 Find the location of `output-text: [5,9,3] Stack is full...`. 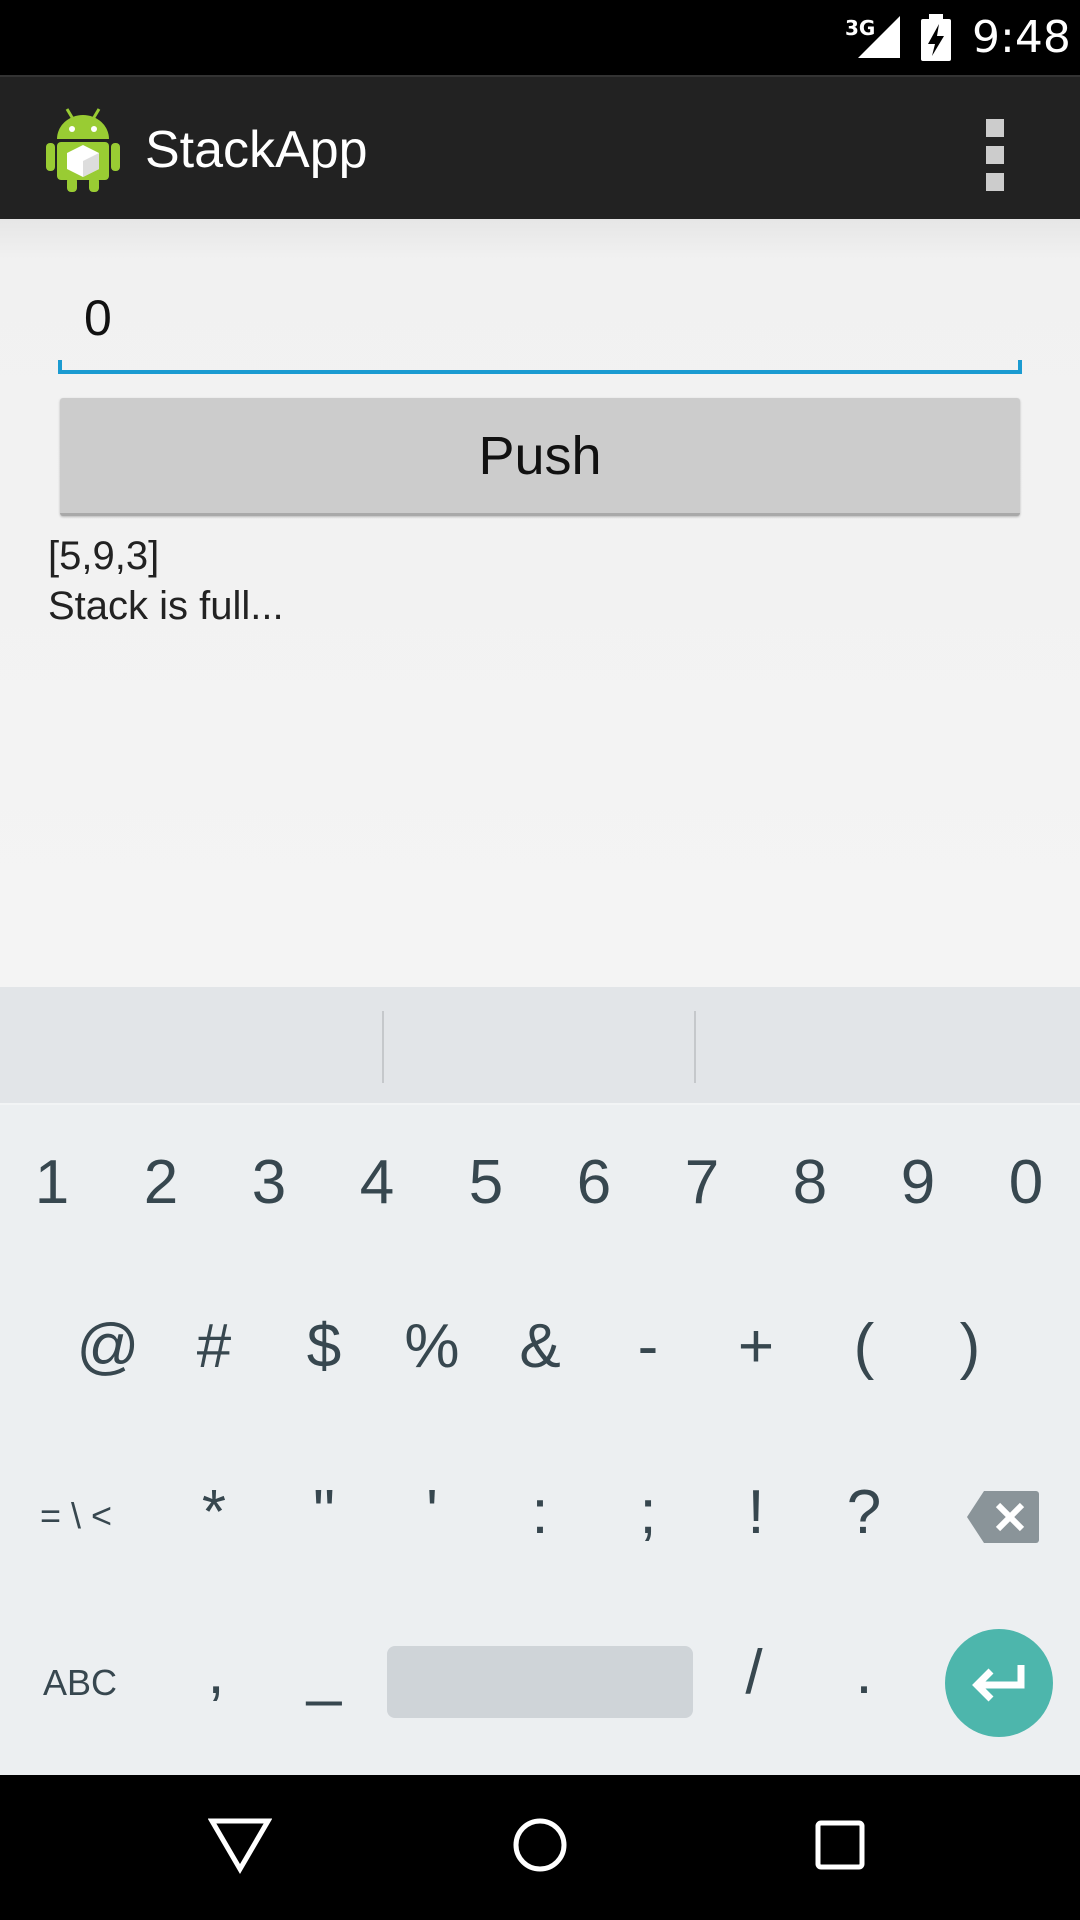

output-text: [5,9,3] Stack is full... is located at coordinates (166, 581).